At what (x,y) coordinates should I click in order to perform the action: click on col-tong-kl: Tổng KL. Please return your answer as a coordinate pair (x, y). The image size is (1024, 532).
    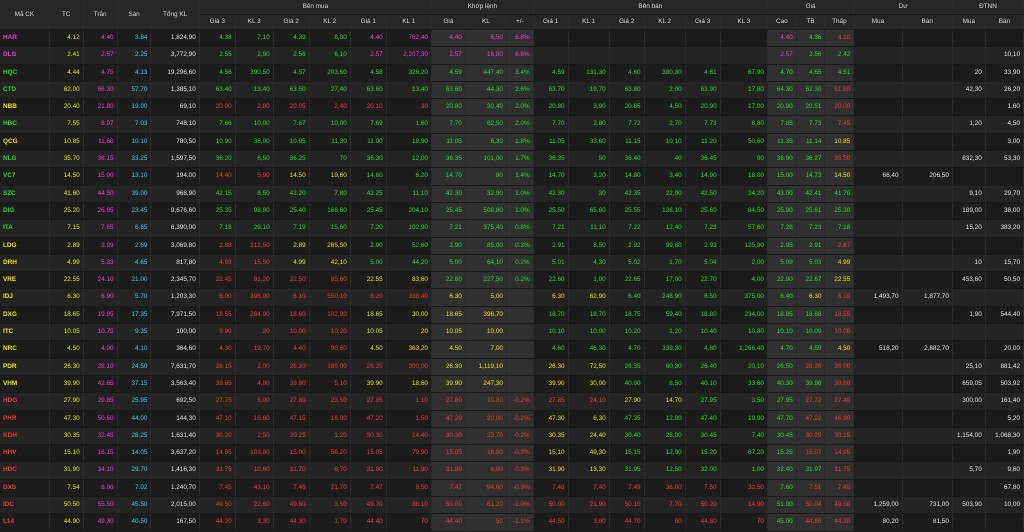
    Looking at the image, I should click on (175, 15).